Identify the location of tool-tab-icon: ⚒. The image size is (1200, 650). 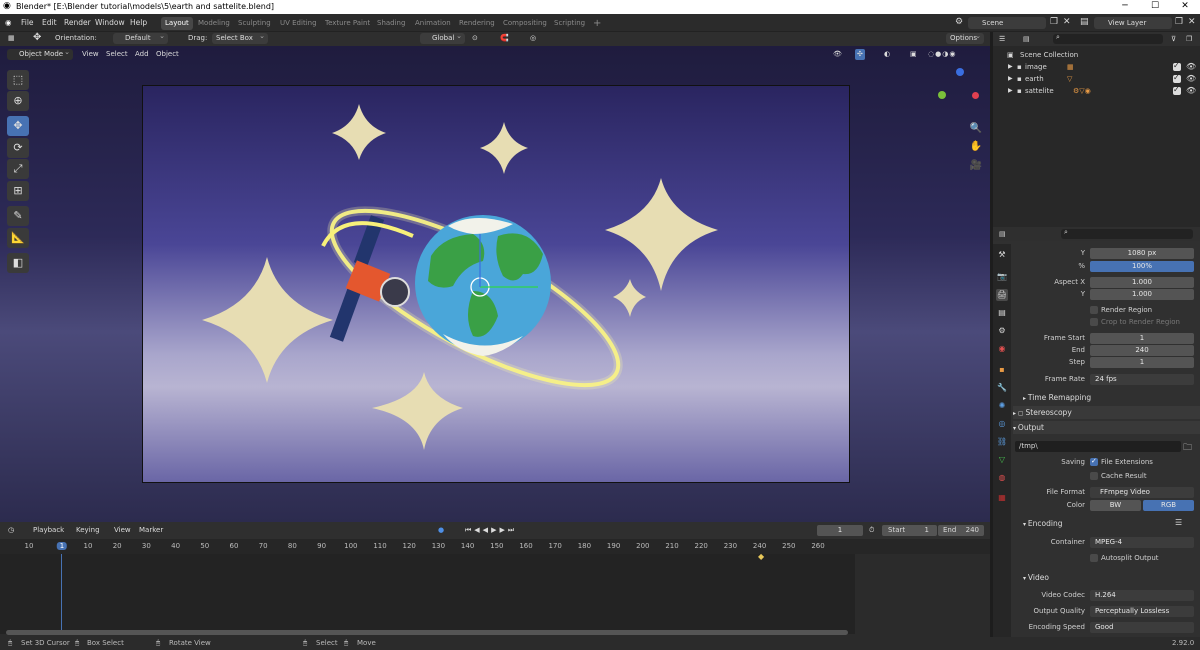
(1002, 255).